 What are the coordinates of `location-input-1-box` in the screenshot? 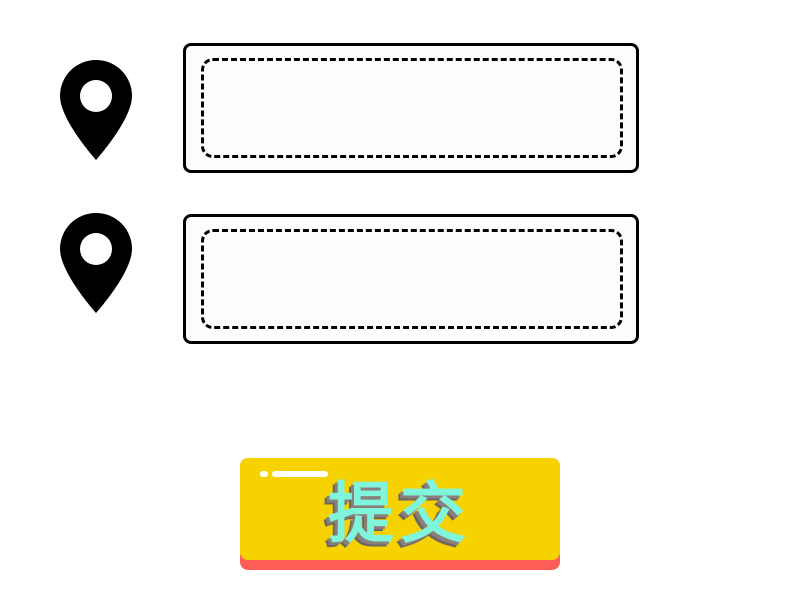 It's located at (411, 108).